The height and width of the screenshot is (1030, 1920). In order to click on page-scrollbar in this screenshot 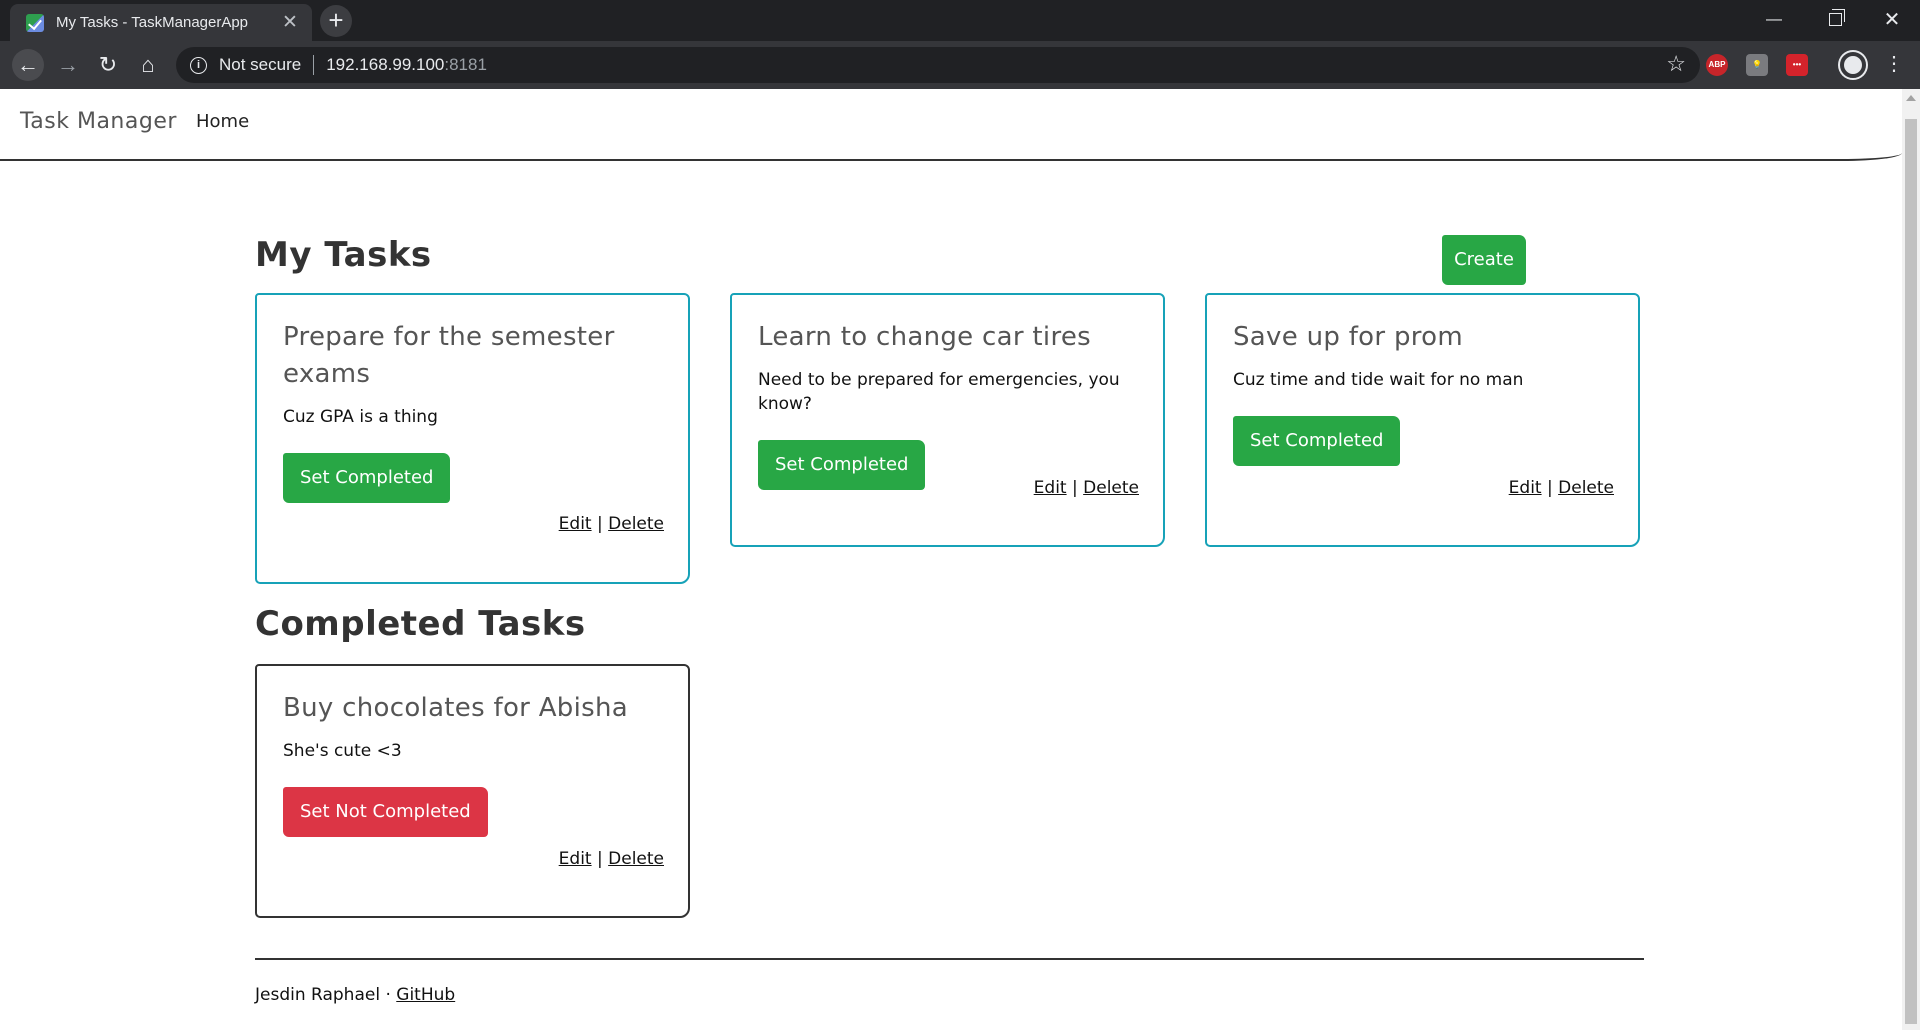, I will do `click(1911, 559)`.